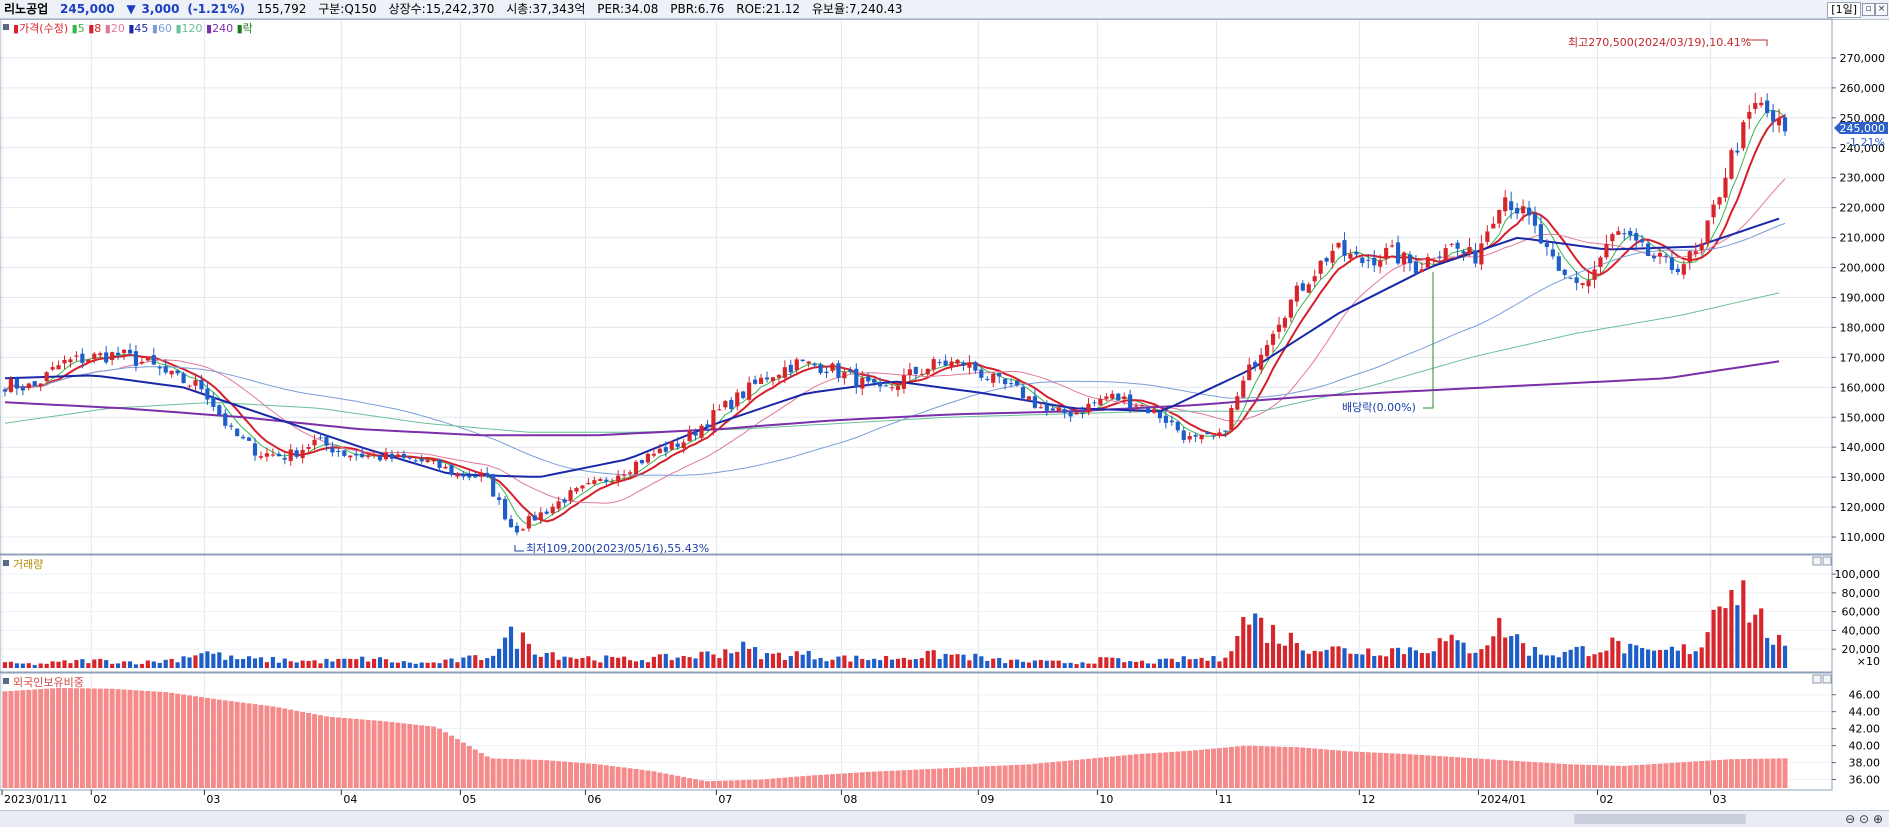 This screenshot has width=1889, height=827. Describe the element at coordinates (1863, 507) in the screenshot. I see `price-tick-label: 120,000` at that location.